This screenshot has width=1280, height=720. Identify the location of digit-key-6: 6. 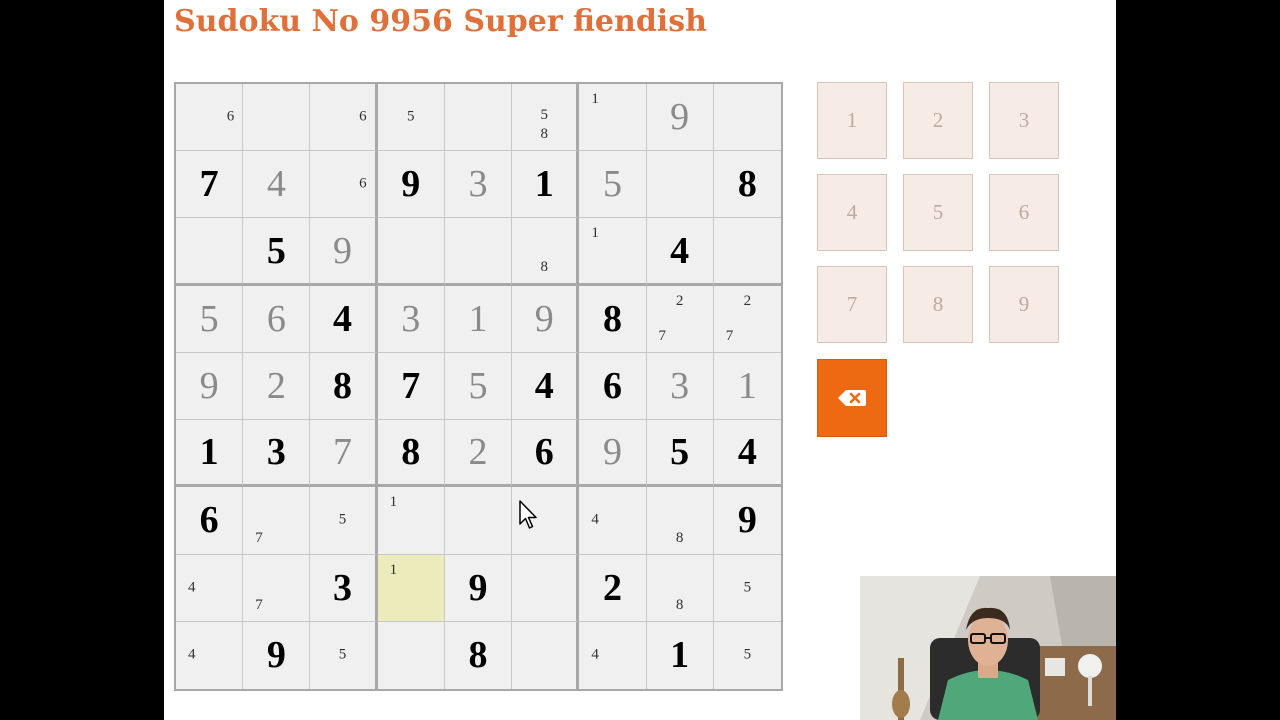
(1024, 212).